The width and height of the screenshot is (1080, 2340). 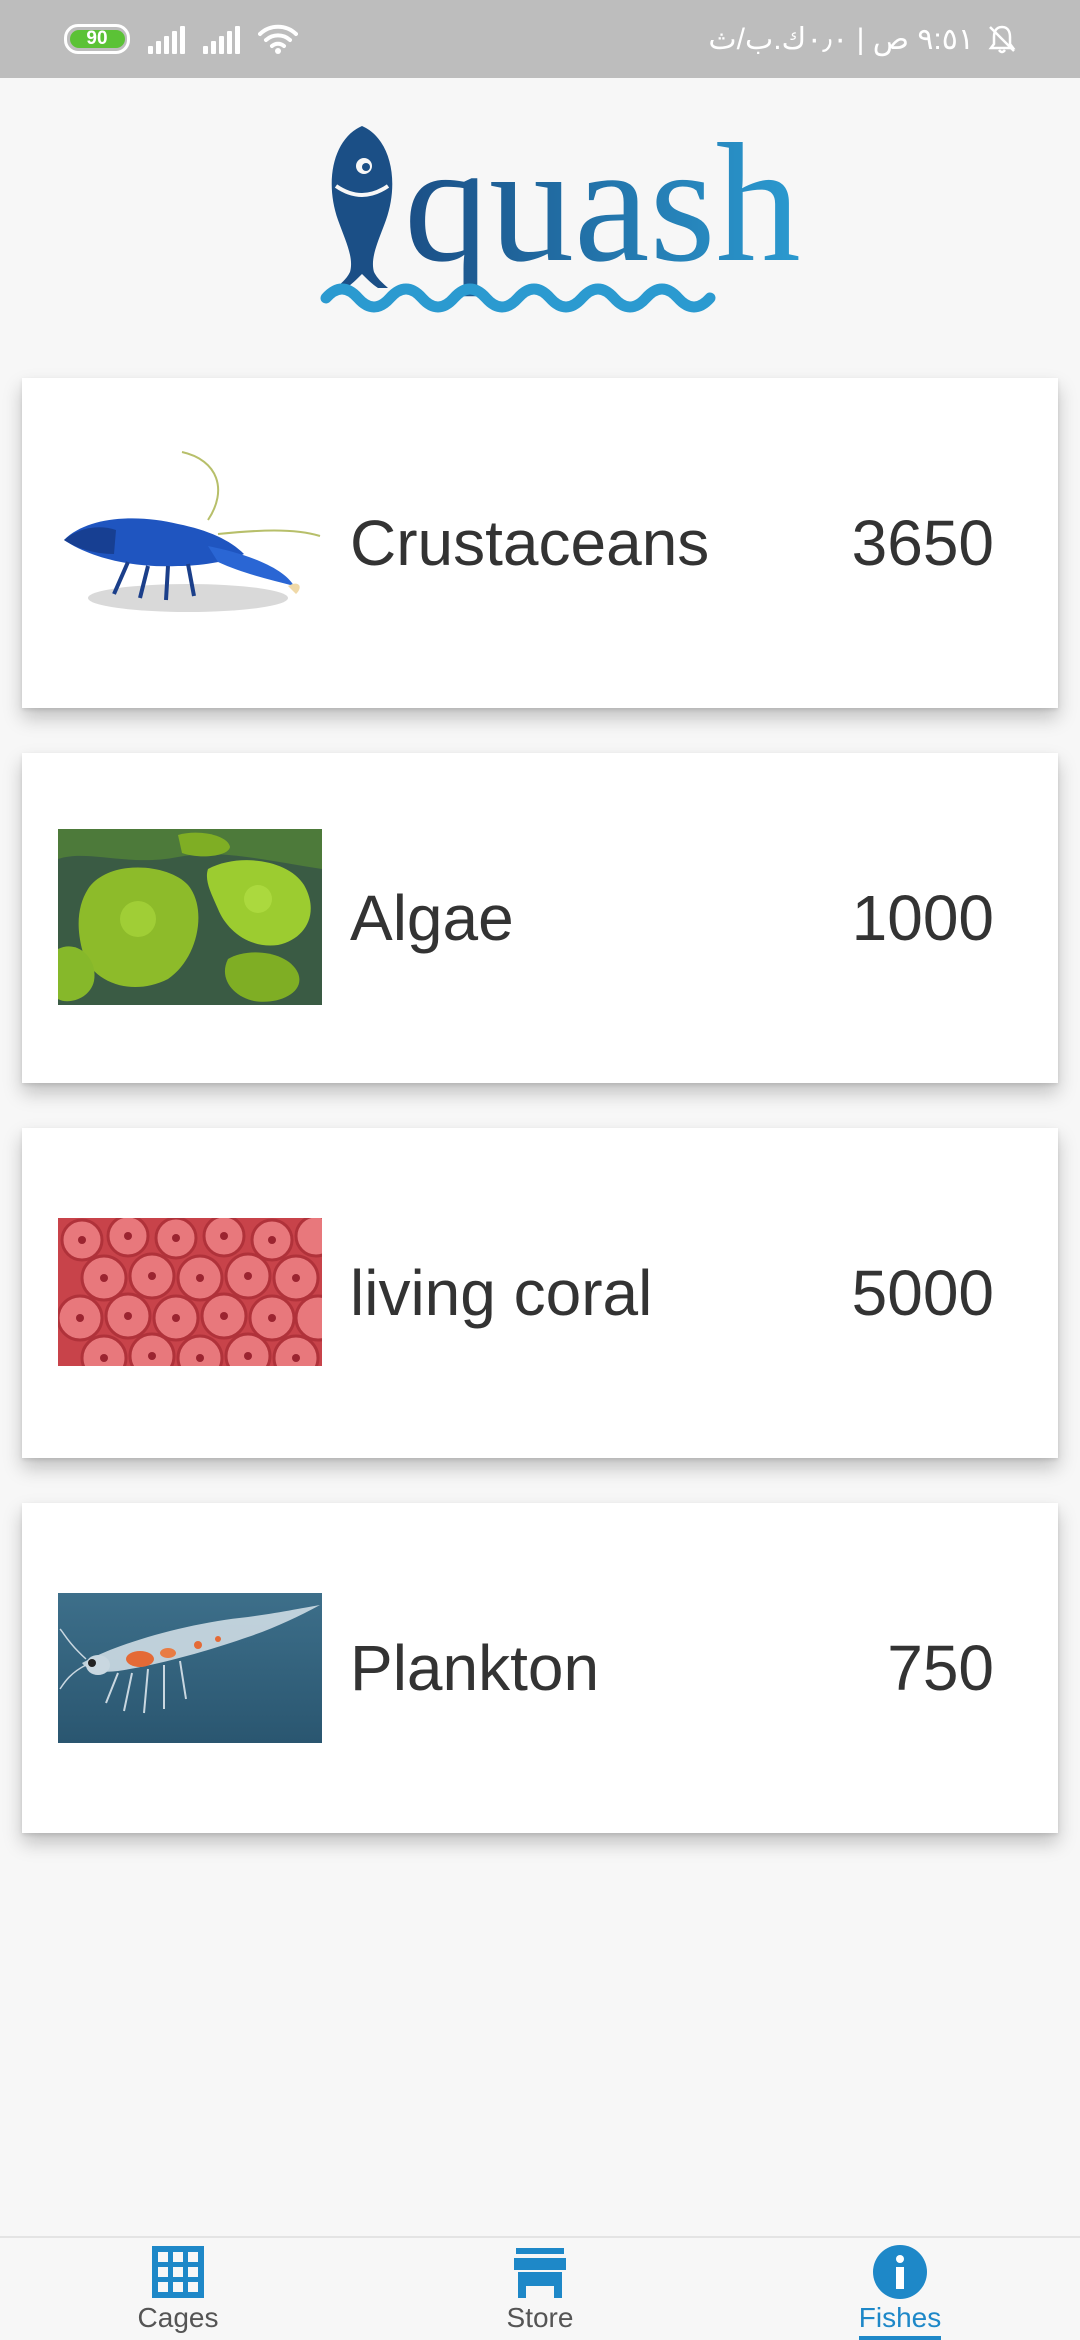 I want to click on app-logo: quash, so click(x=540, y=218).